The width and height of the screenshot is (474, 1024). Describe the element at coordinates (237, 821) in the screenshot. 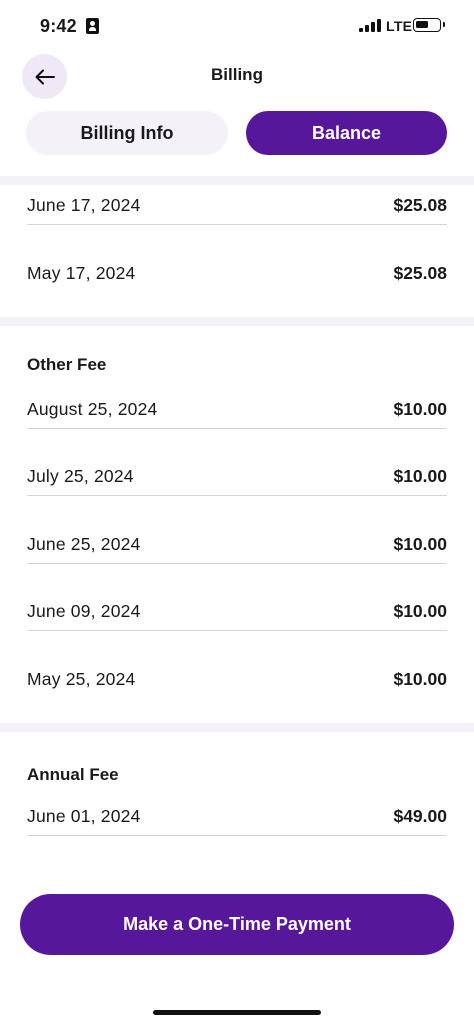

I see `list-item: June 01, 2024 $49.00` at that location.